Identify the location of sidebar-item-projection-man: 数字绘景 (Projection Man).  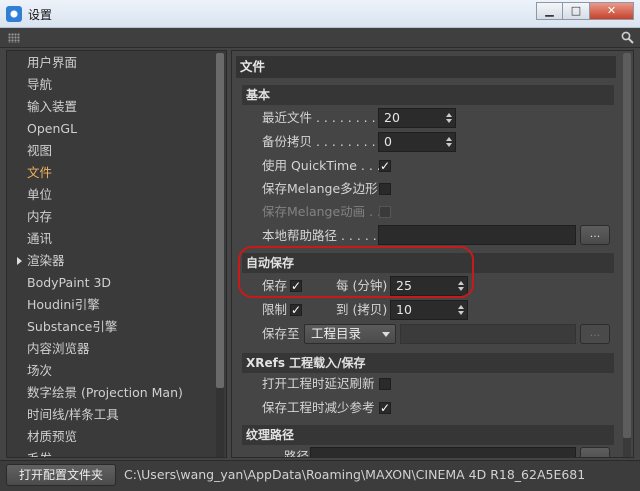
(111, 393).